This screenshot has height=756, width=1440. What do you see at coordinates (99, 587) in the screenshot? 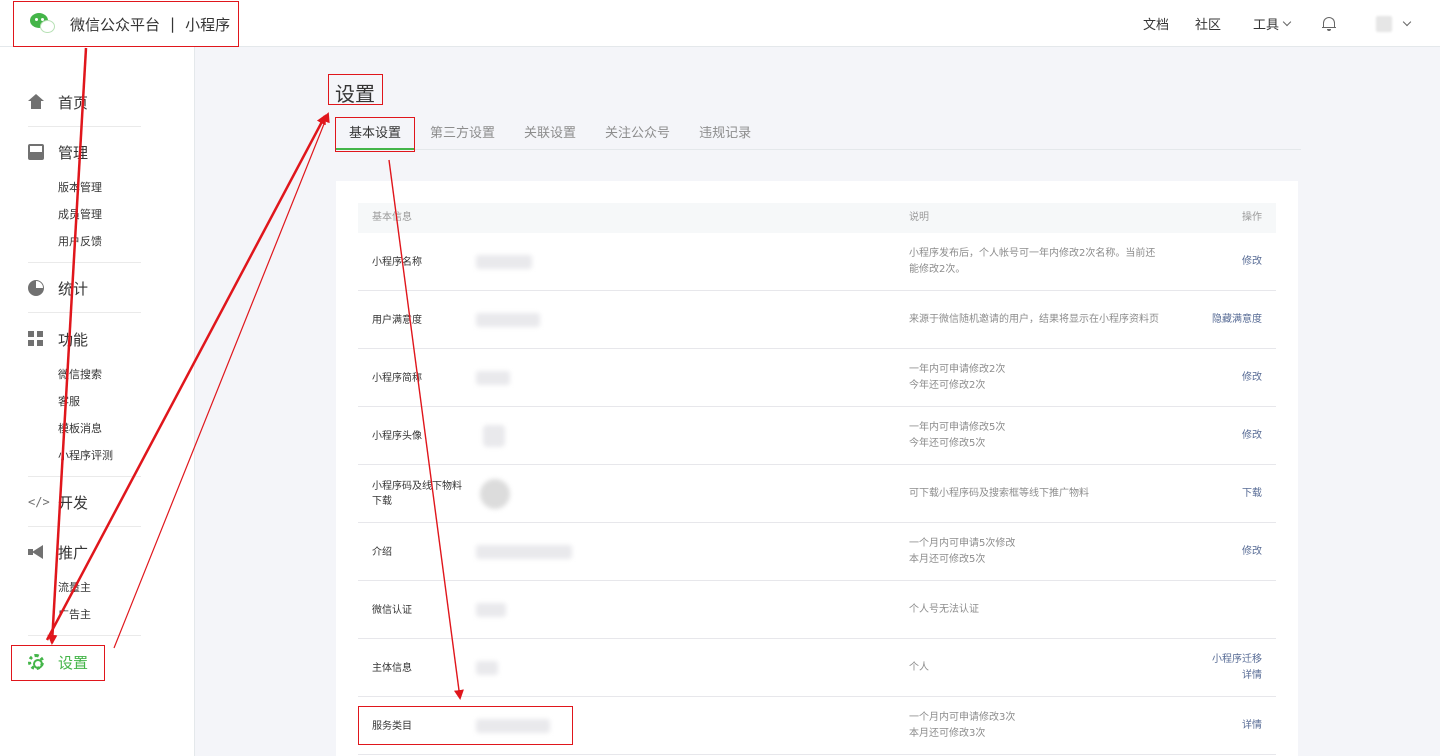
I see `sidebar-item-publisher: 流量主` at bounding box center [99, 587].